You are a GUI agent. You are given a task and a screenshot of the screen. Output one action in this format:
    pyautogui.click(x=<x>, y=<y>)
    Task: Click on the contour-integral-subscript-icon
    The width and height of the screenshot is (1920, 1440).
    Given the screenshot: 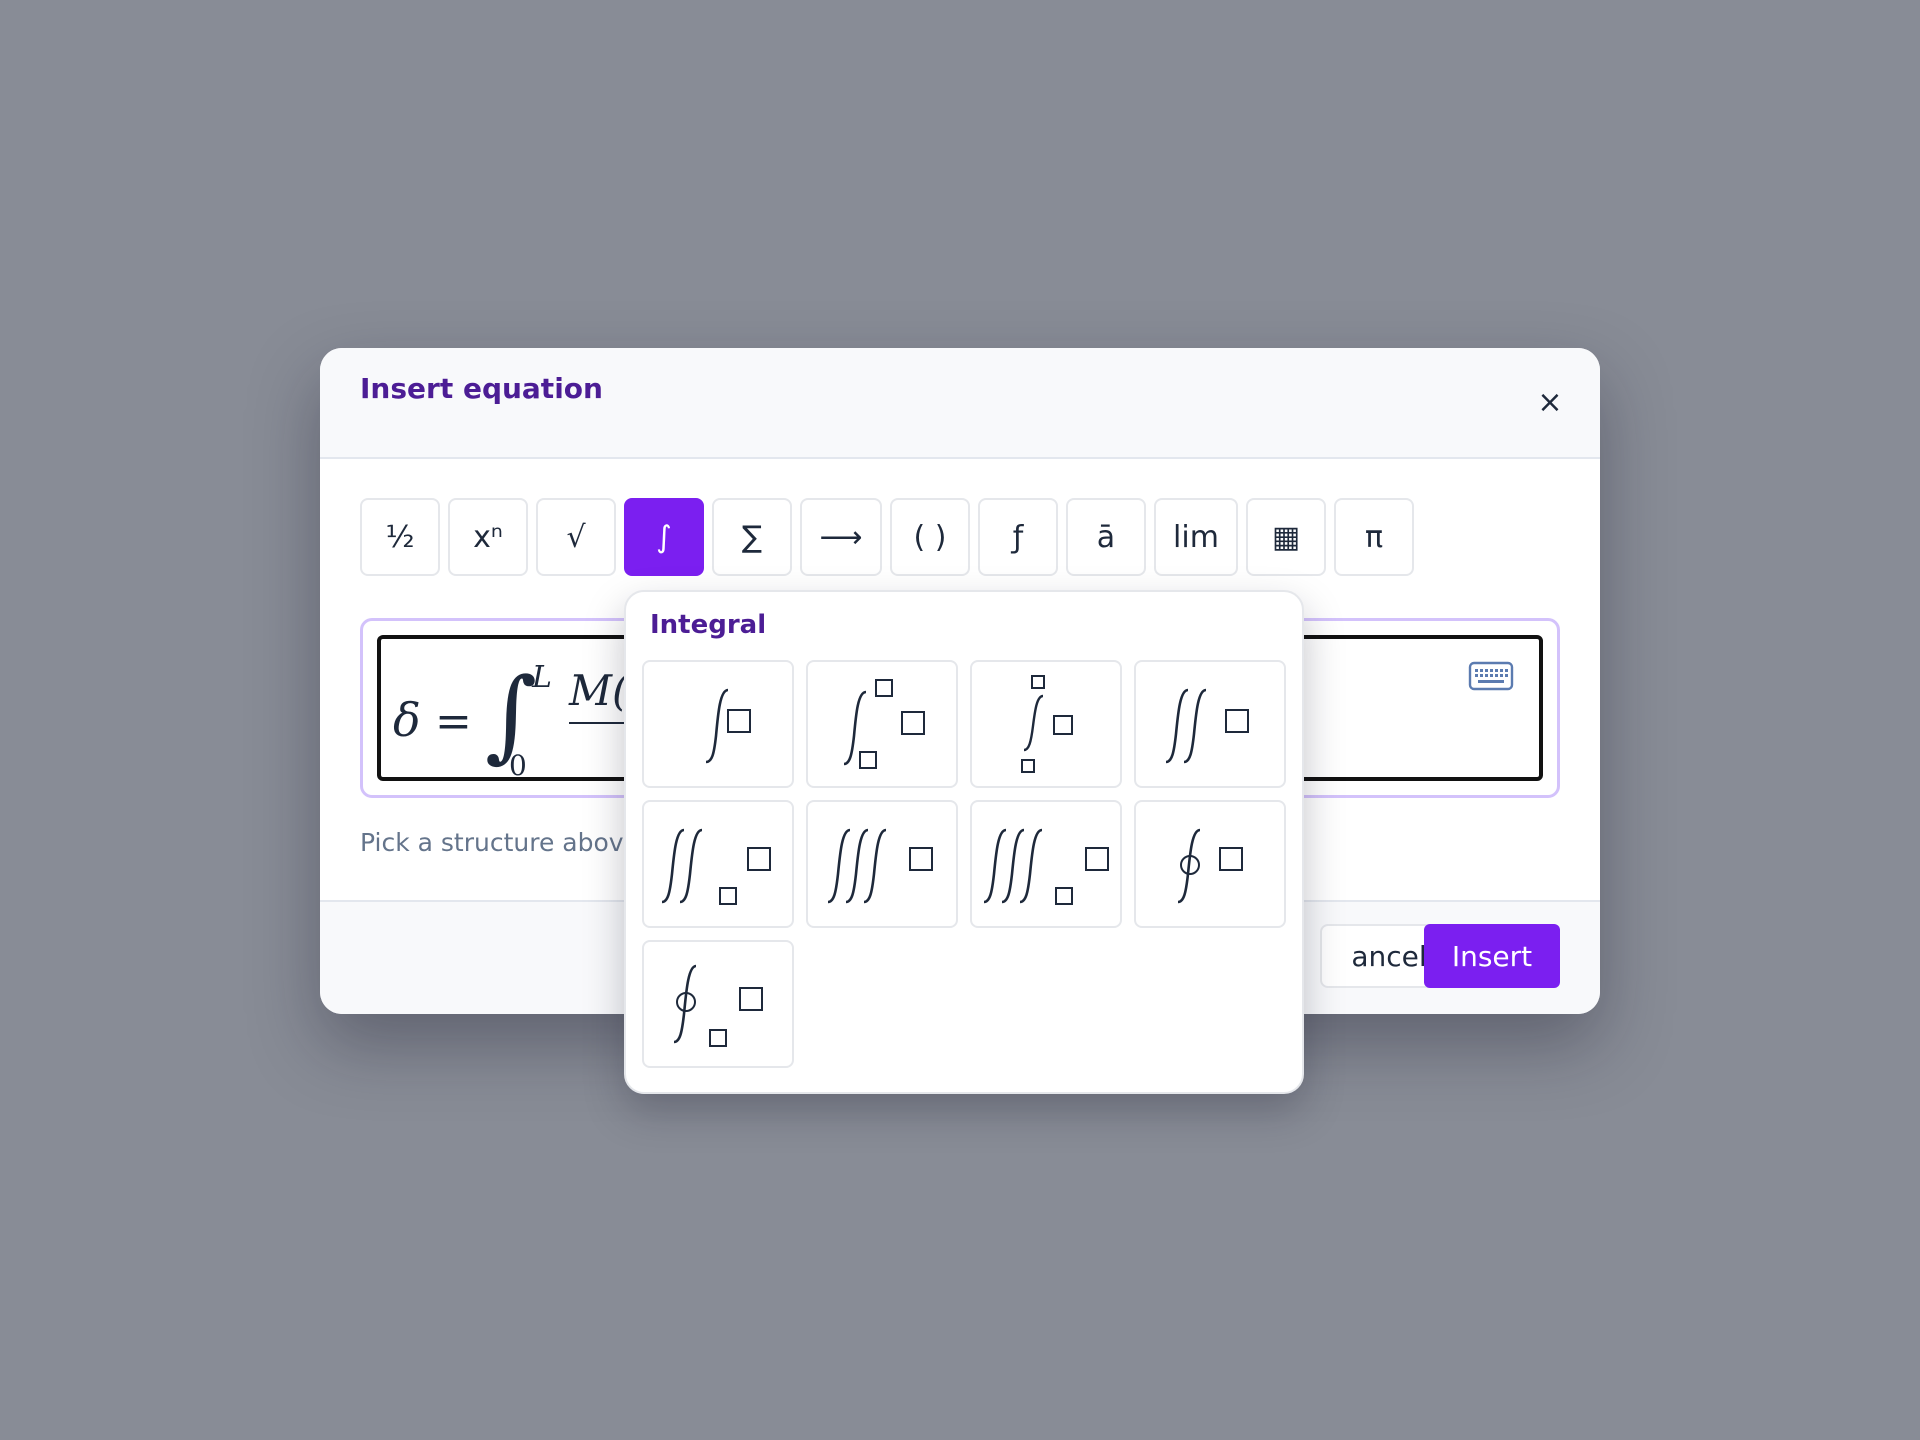 What is the action you would take?
    pyautogui.click(x=718, y=1005)
    